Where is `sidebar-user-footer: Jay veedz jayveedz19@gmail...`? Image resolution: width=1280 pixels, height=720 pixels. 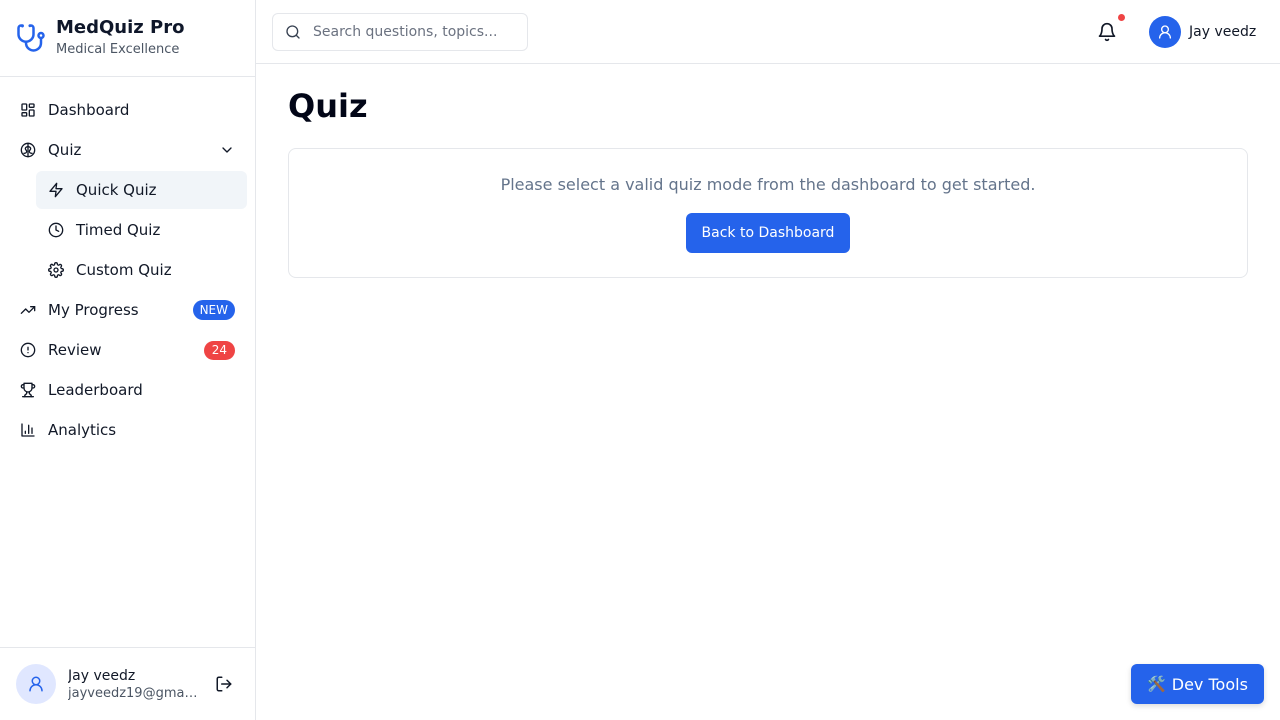 sidebar-user-footer: Jay veedz jayveedz19@gmail... is located at coordinates (128, 683).